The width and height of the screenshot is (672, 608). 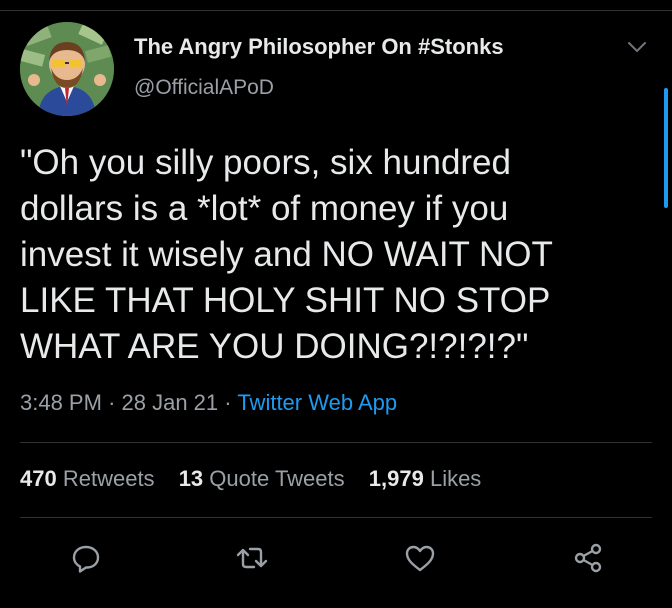 What do you see at coordinates (425, 478) in the screenshot?
I see `likes-stat: 1,979 Likes` at bounding box center [425, 478].